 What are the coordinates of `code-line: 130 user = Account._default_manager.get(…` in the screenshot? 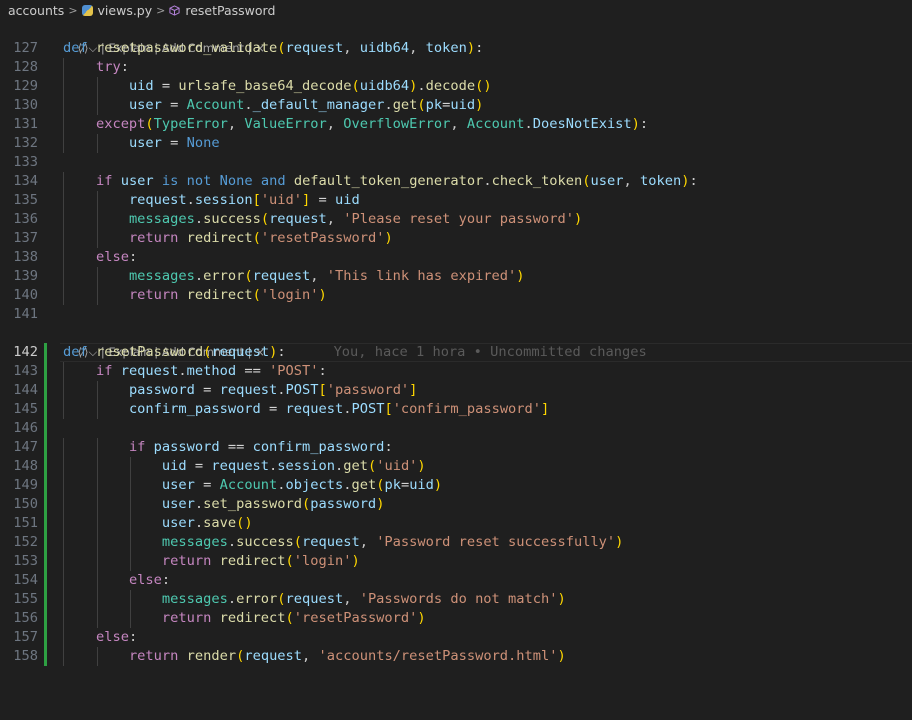 It's located at (456, 105).